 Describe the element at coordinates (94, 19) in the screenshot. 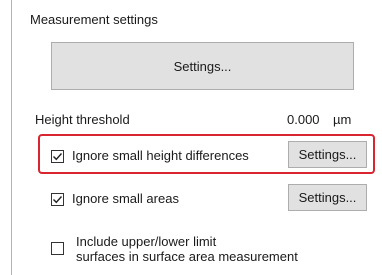

I see `section-title: Measurement settings` at that location.